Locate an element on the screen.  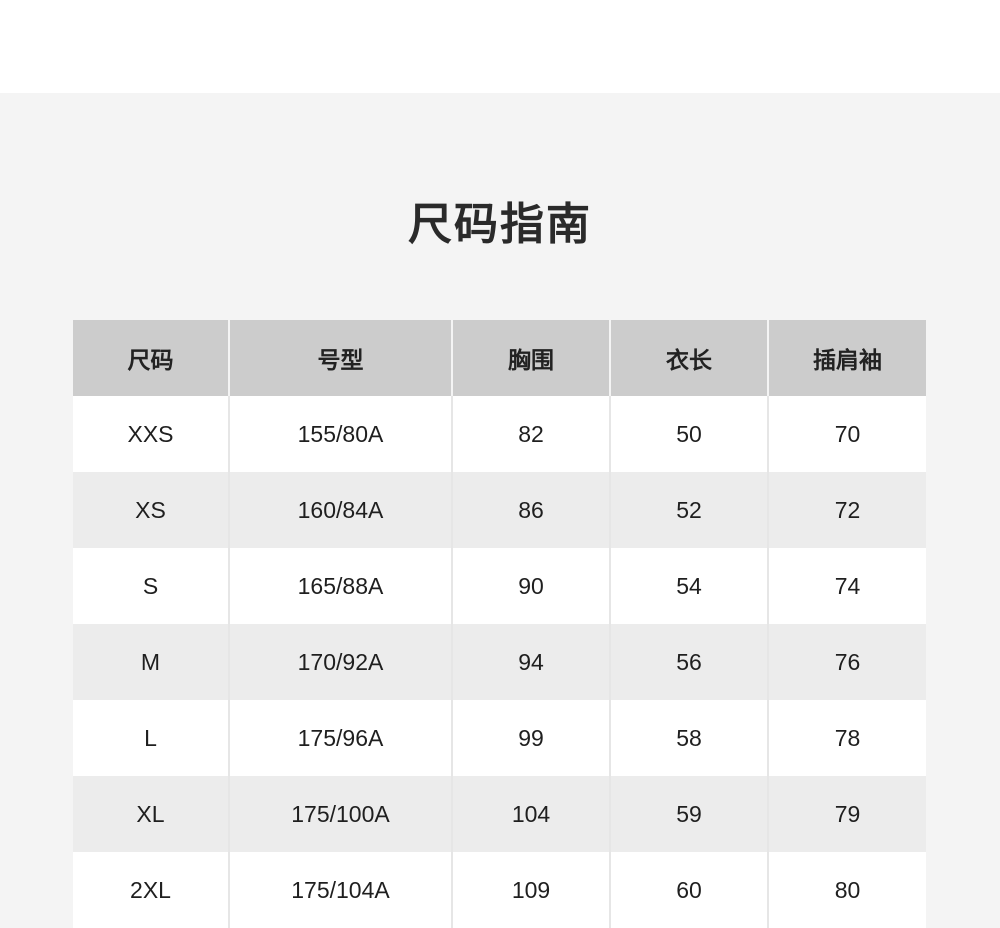
header-size: 尺码 is located at coordinates (151, 358).